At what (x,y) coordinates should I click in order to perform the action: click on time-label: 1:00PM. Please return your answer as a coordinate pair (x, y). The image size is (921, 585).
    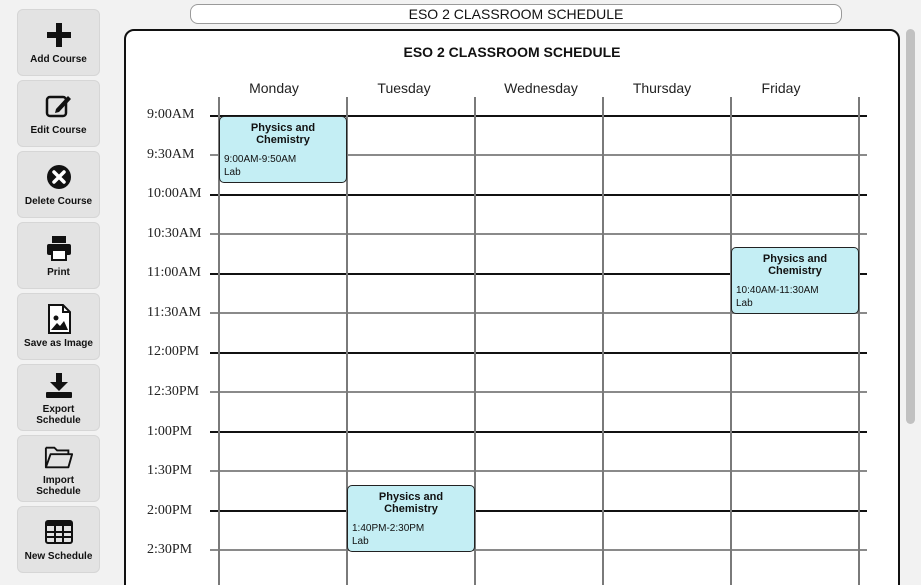
    Looking at the image, I should click on (170, 431).